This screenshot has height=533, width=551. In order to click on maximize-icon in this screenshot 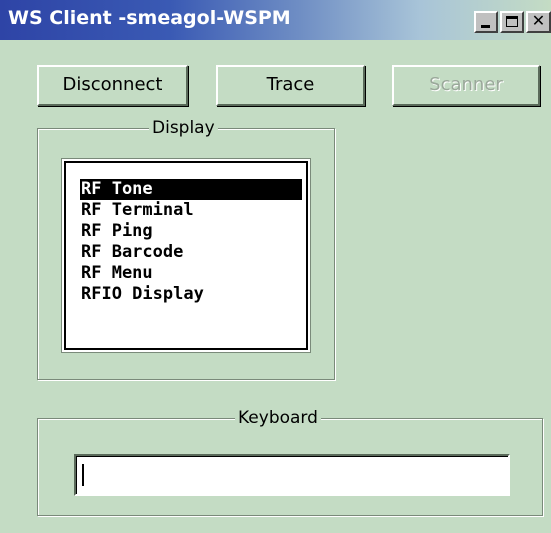, I will do `click(512, 21)`.